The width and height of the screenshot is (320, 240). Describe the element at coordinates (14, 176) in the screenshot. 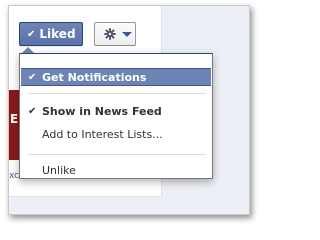

I see `truncated-link-text: xc` at that location.